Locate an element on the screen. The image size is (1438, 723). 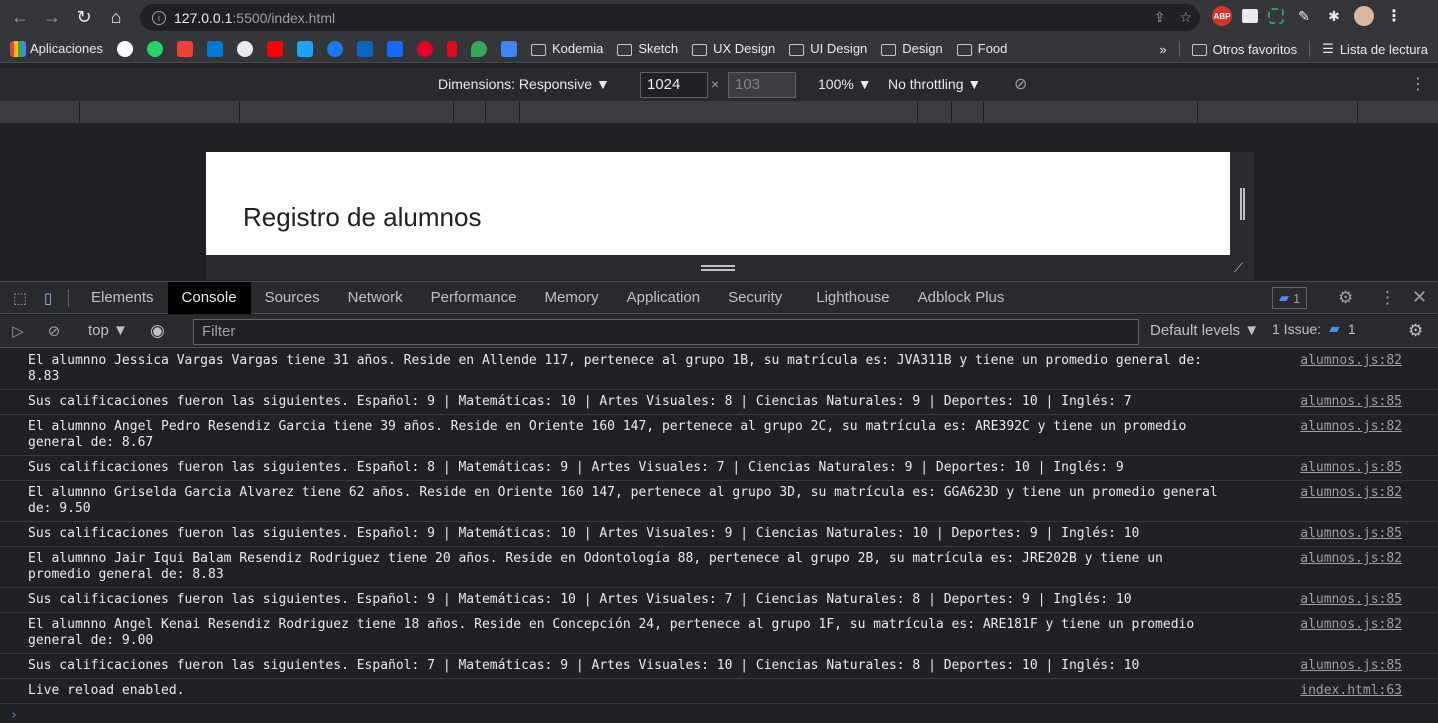
other-bookmarks-folder: Otros favoritos is located at coordinates (1244, 49).